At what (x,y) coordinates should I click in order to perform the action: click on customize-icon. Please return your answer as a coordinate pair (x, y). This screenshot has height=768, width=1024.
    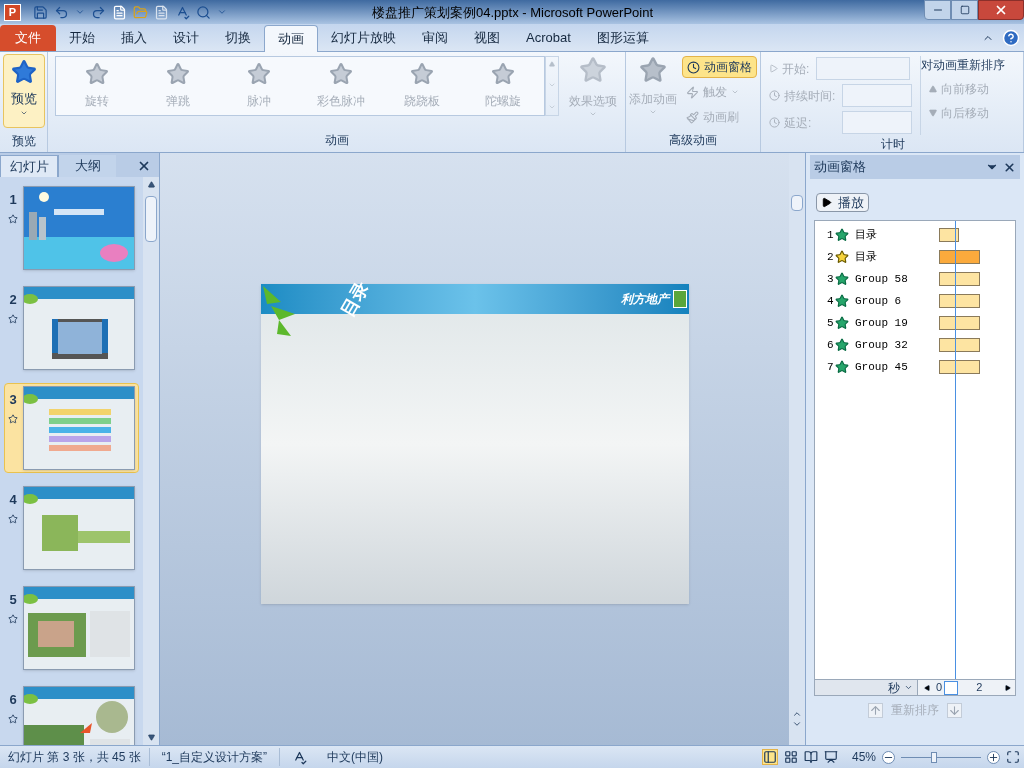
    Looking at the image, I should click on (222, 12).